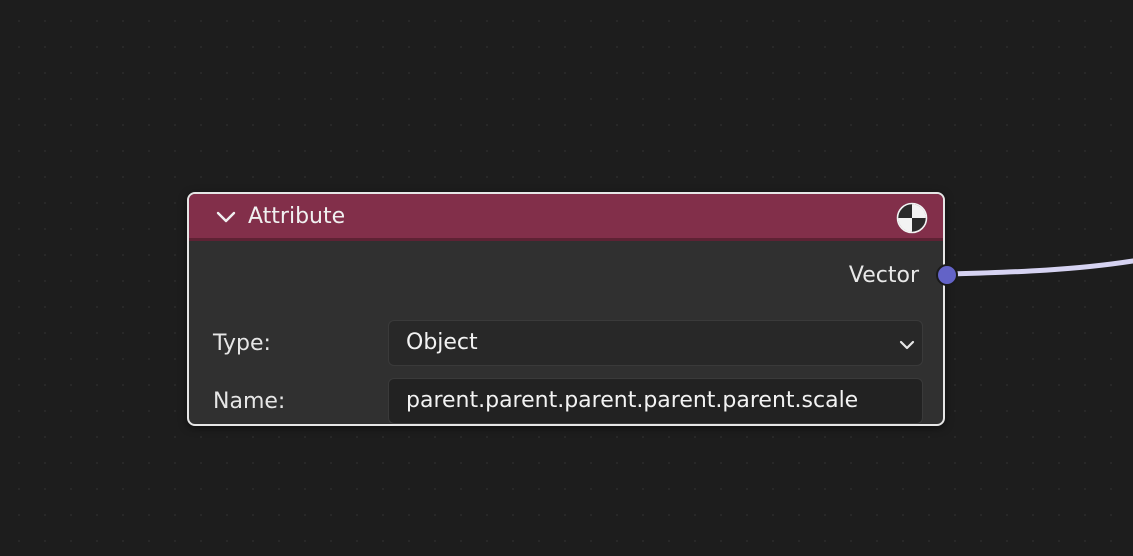 Image resolution: width=1133 pixels, height=556 pixels. Describe the element at coordinates (632, 400) in the screenshot. I see `name-input-value: parent.parent.parent.parent.parent.scale` at that location.